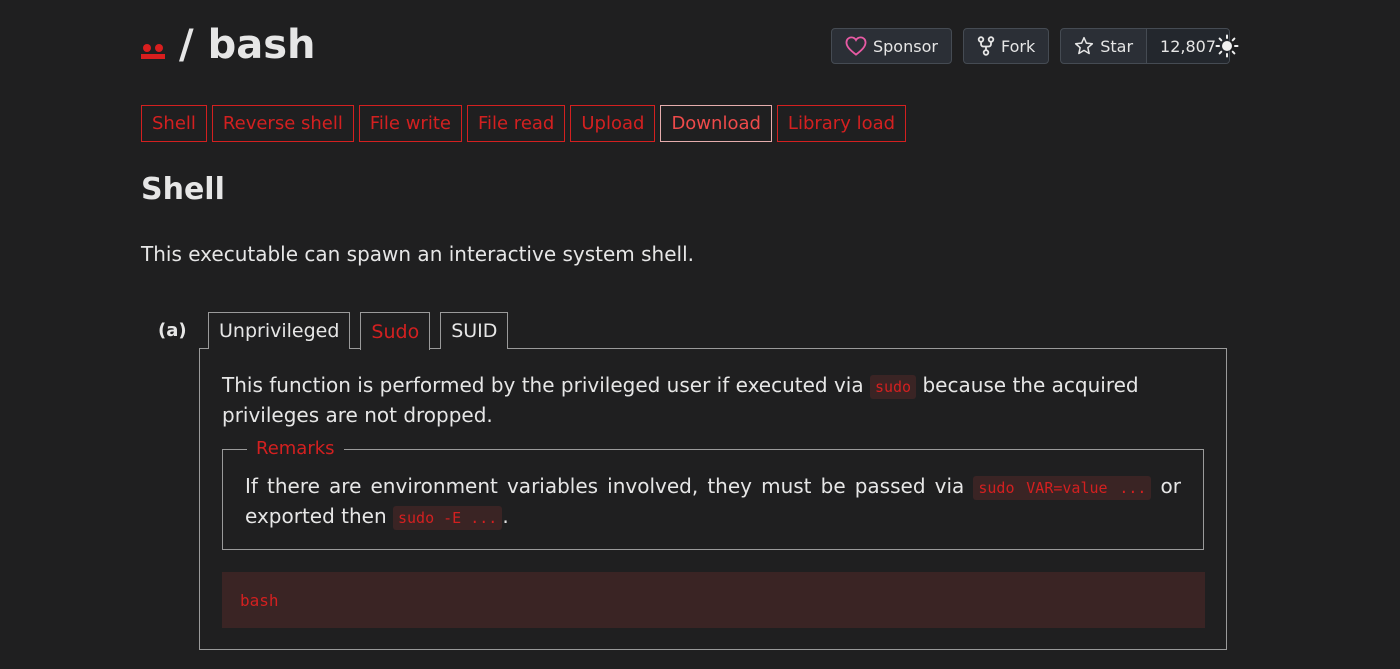 This screenshot has width=1400, height=669. I want to click on star-icon, so click(1084, 45).